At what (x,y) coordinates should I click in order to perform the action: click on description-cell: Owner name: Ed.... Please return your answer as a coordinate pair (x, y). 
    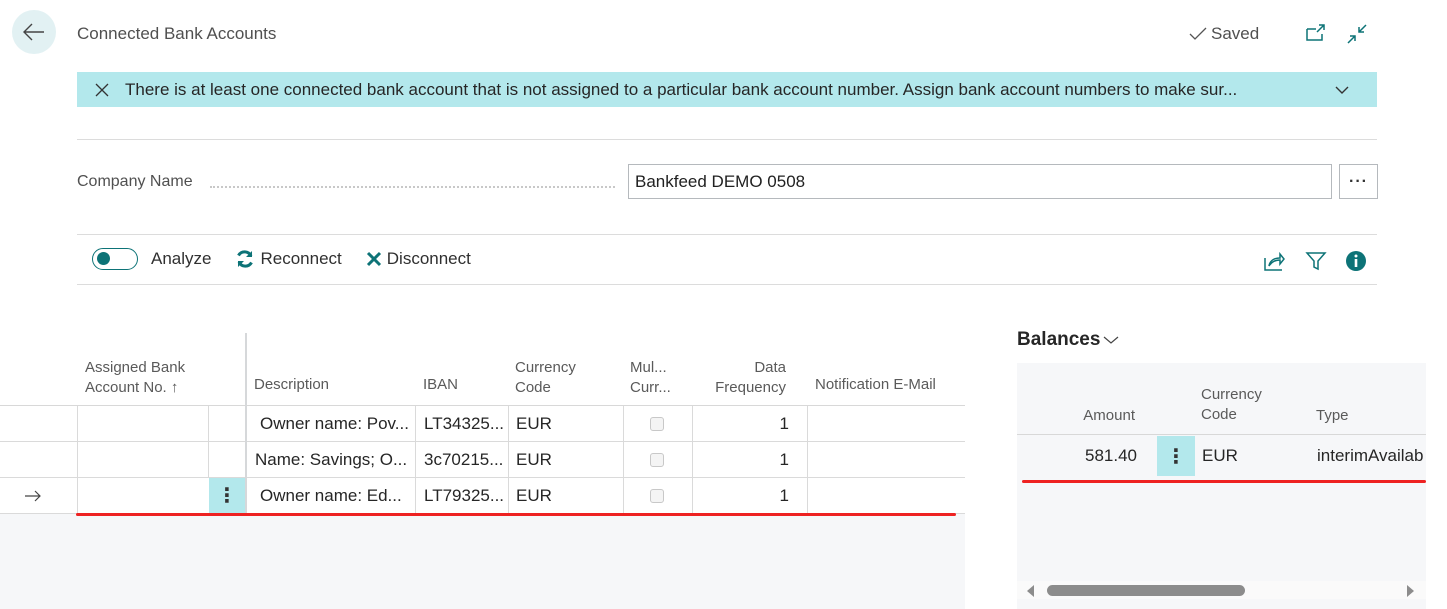
    Looking at the image, I should click on (337, 495).